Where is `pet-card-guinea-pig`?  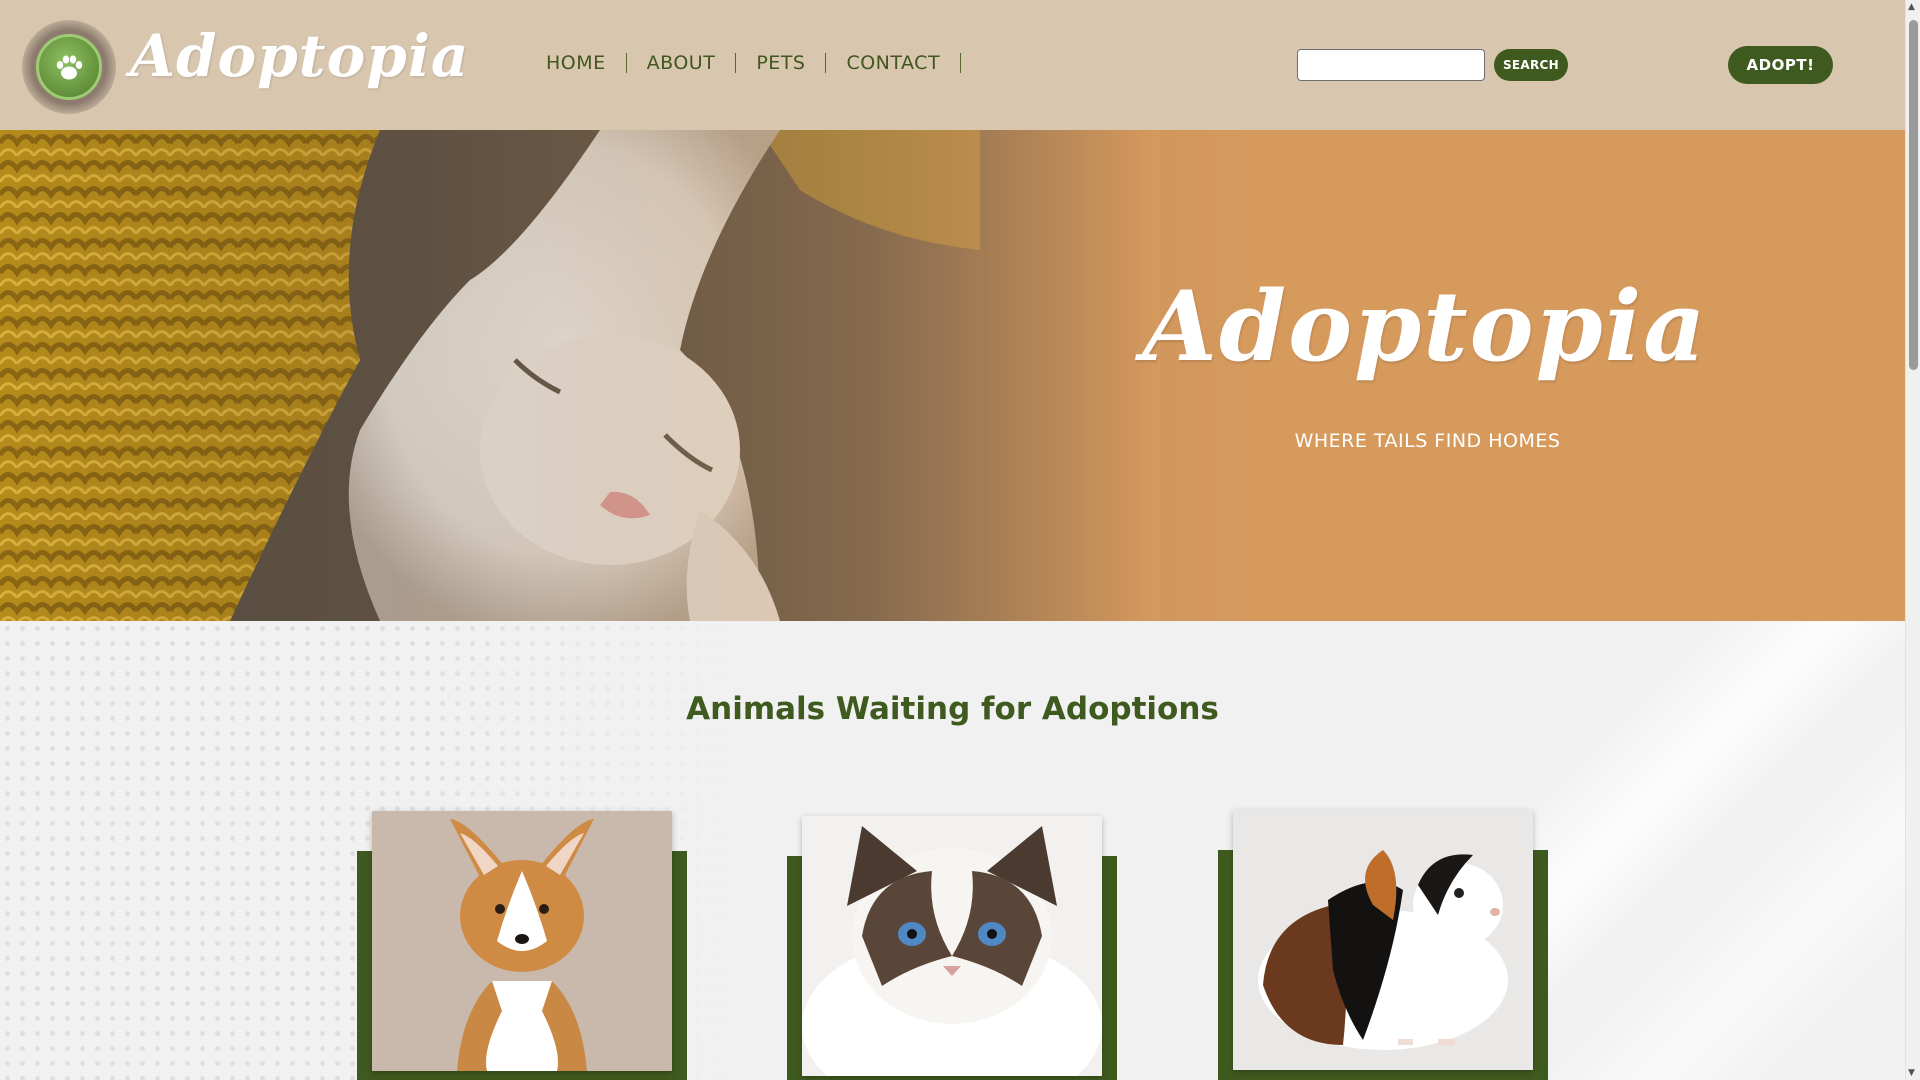 pet-card-guinea-pig is located at coordinates (1383, 945).